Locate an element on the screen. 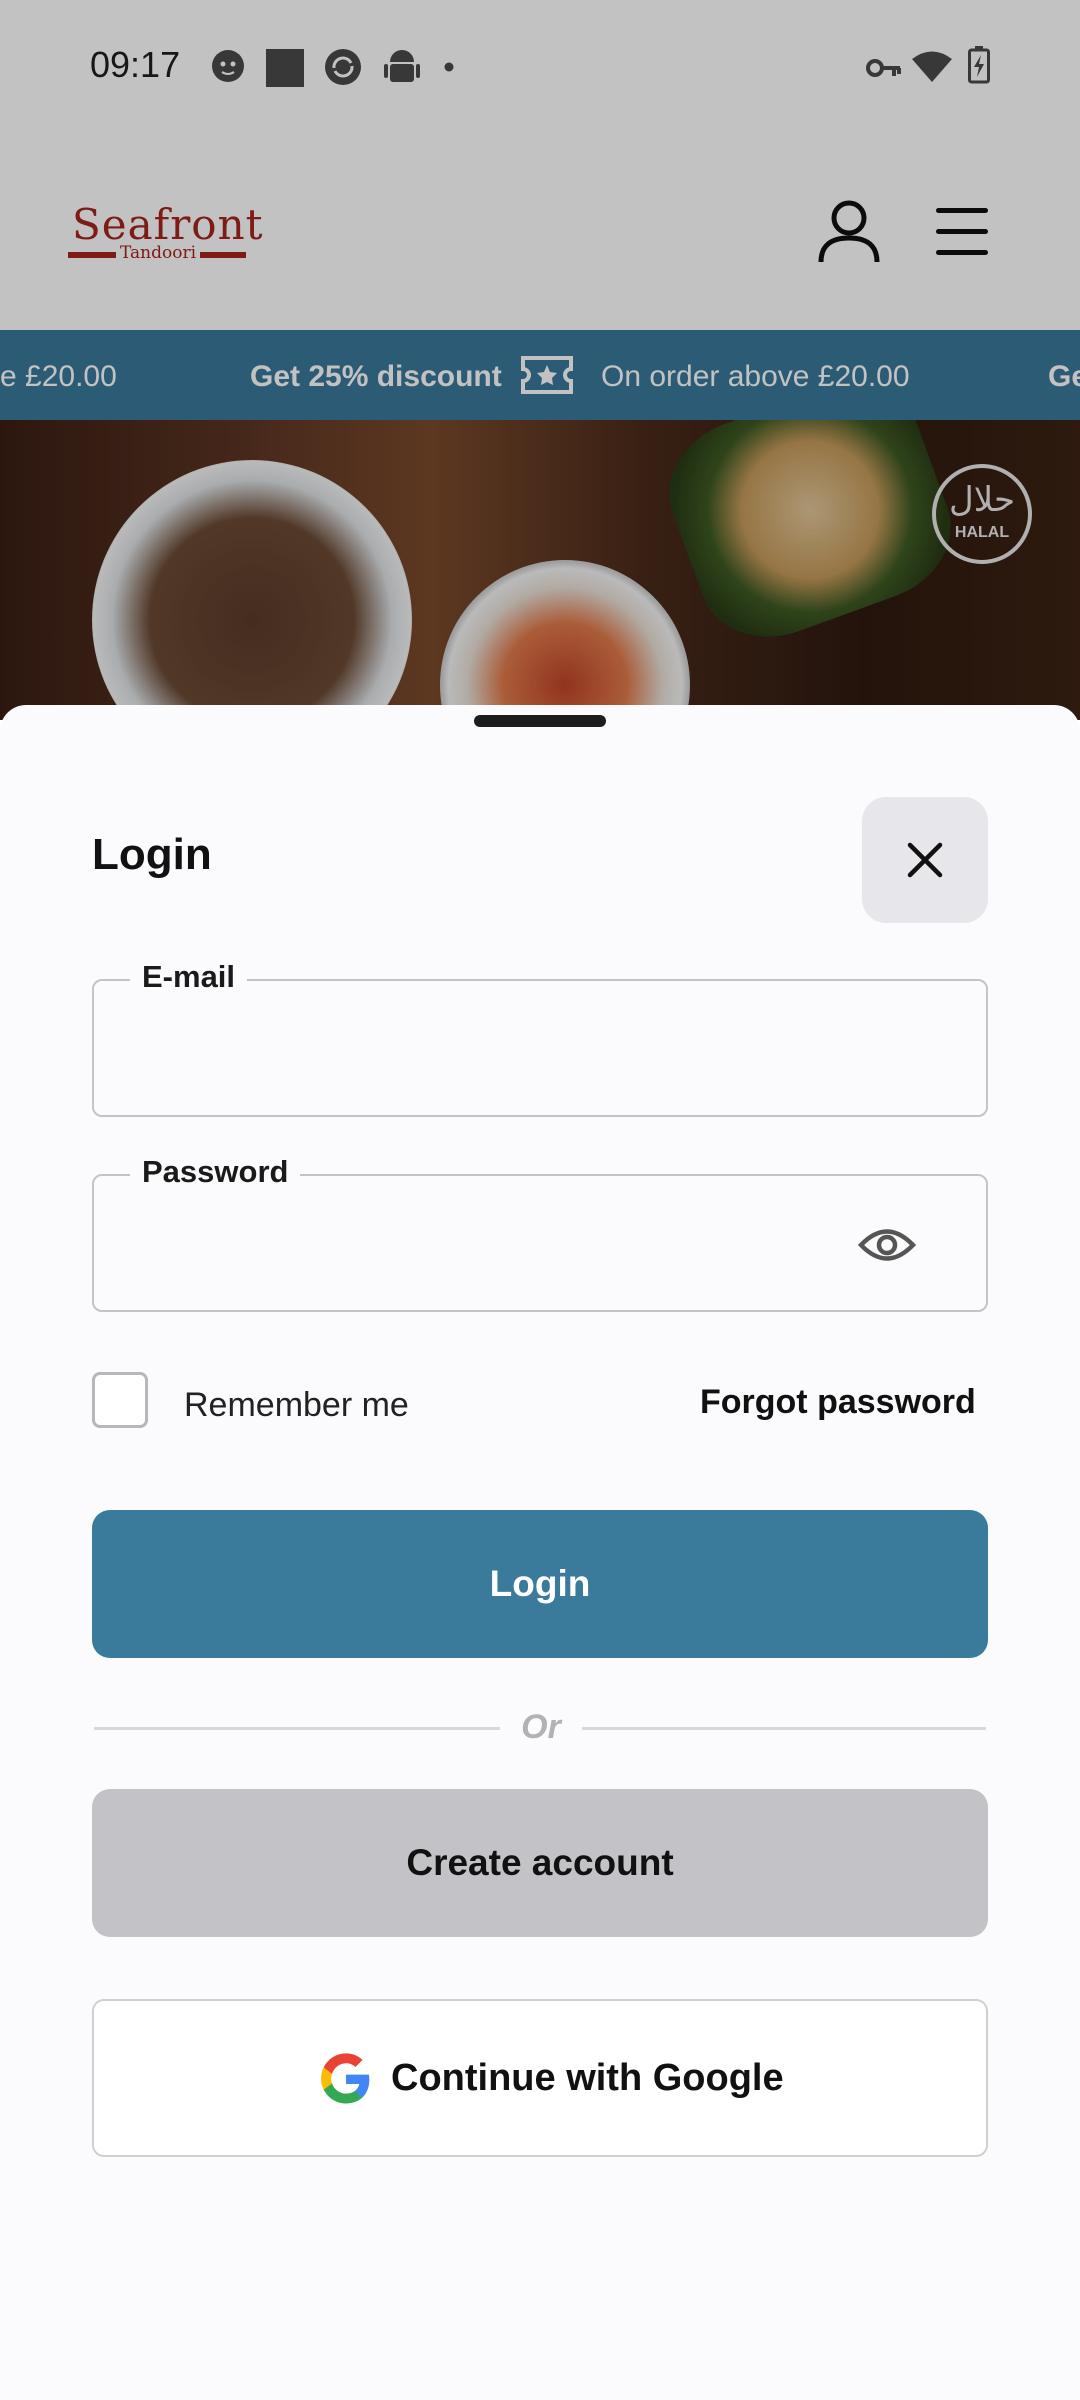 The width and height of the screenshot is (1080, 2400). remember-me-checkbox is located at coordinates (120, 1400).